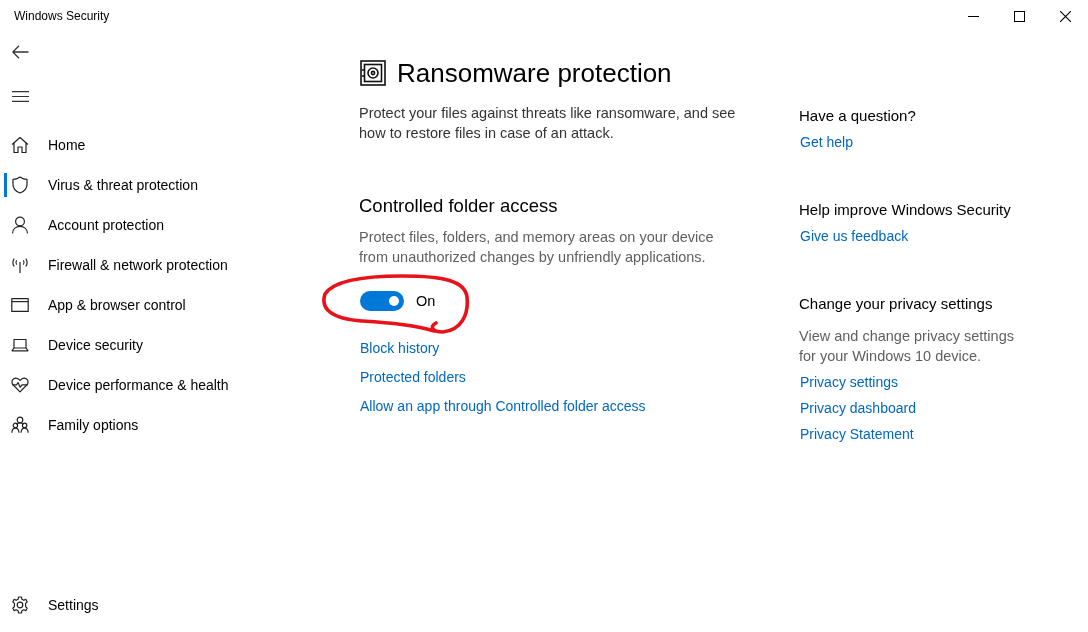 The width and height of the screenshot is (1088, 632). What do you see at coordinates (905, 210) in the screenshot?
I see `side-heading: Help improve Windows Security` at bounding box center [905, 210].